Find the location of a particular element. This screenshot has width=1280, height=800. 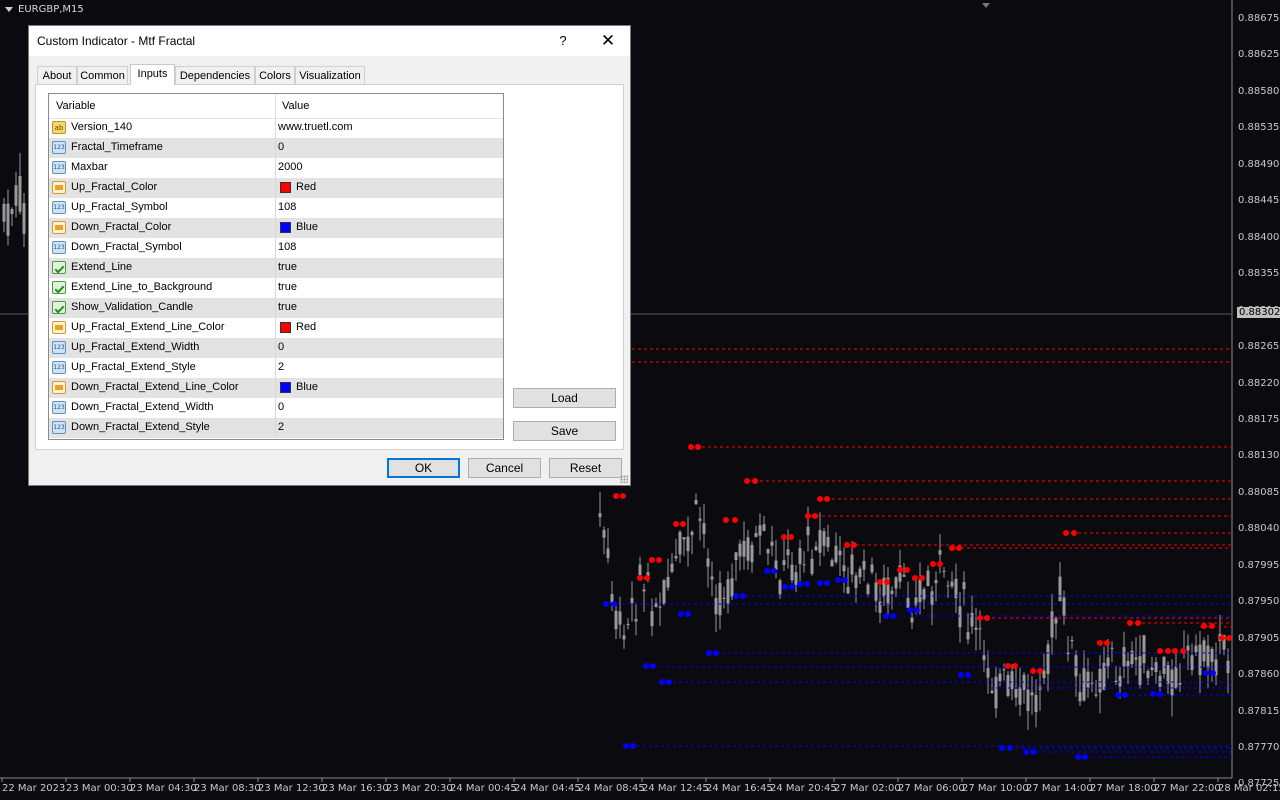

variable-name: Up_Fractal_Extend_Line_Color is located at coordinates (148, 327).